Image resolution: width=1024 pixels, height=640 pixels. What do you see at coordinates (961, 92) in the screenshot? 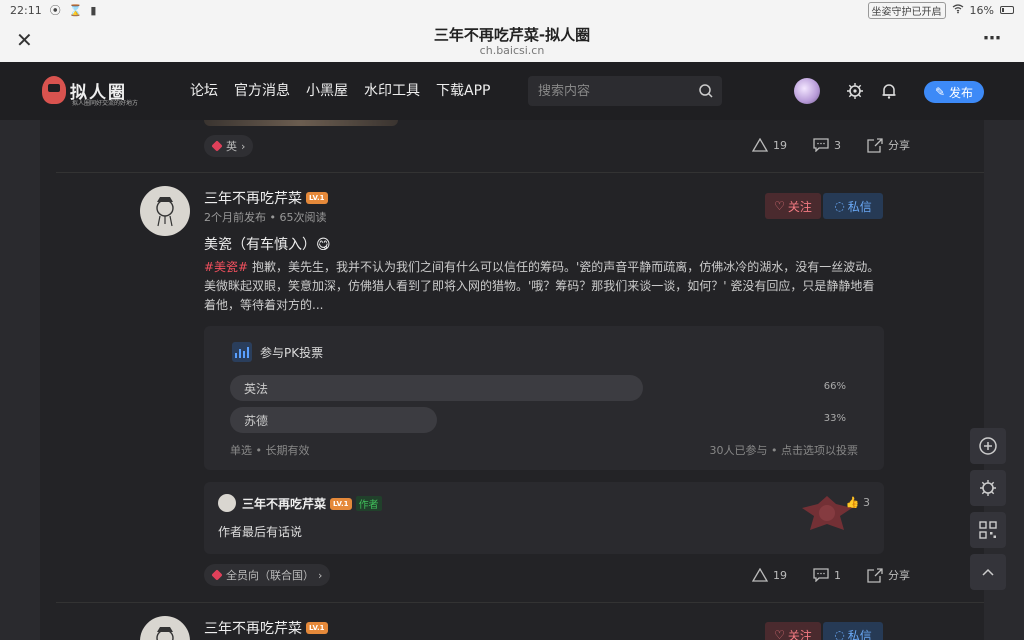
I see `publish-label: 发布` at bounding box center [961, 92].